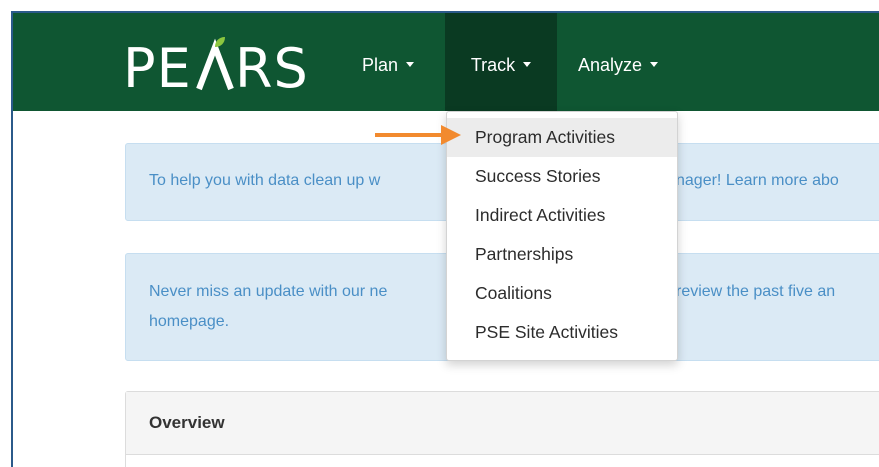 The image size is (879, 467). Describe the element at coordinates (380, 65) in the screenshot. I see `nav-plan-label: Plan` at that location.